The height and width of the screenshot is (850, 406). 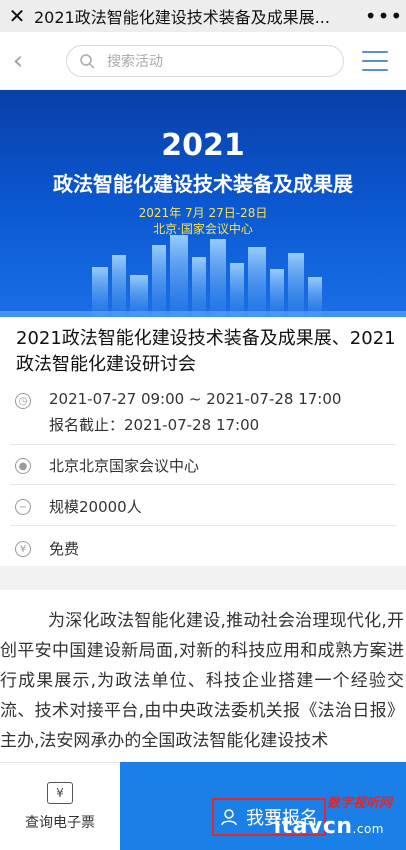 I want to click on search-icon, so click(x=87, y=61).